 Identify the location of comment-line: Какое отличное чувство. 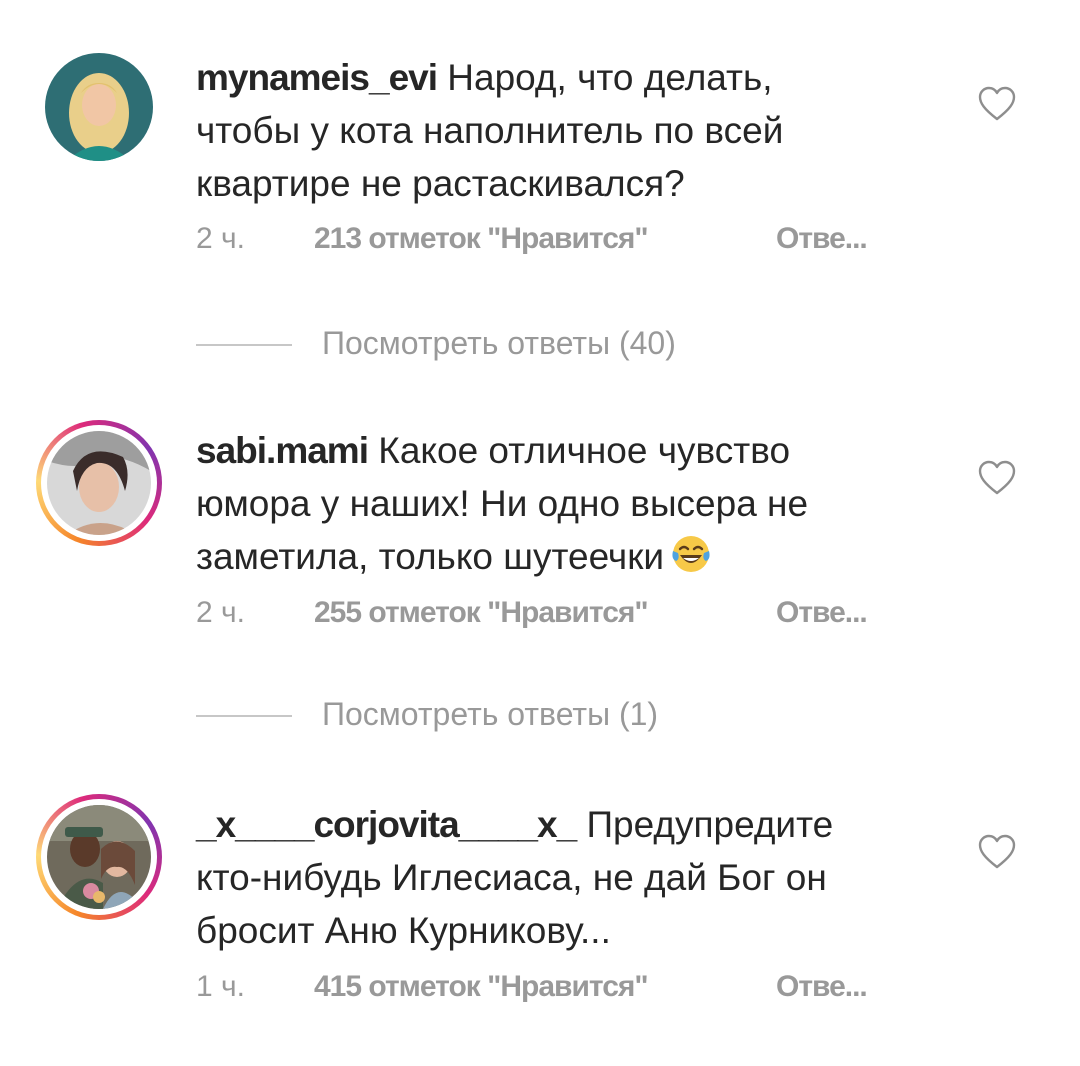
(584, 450).